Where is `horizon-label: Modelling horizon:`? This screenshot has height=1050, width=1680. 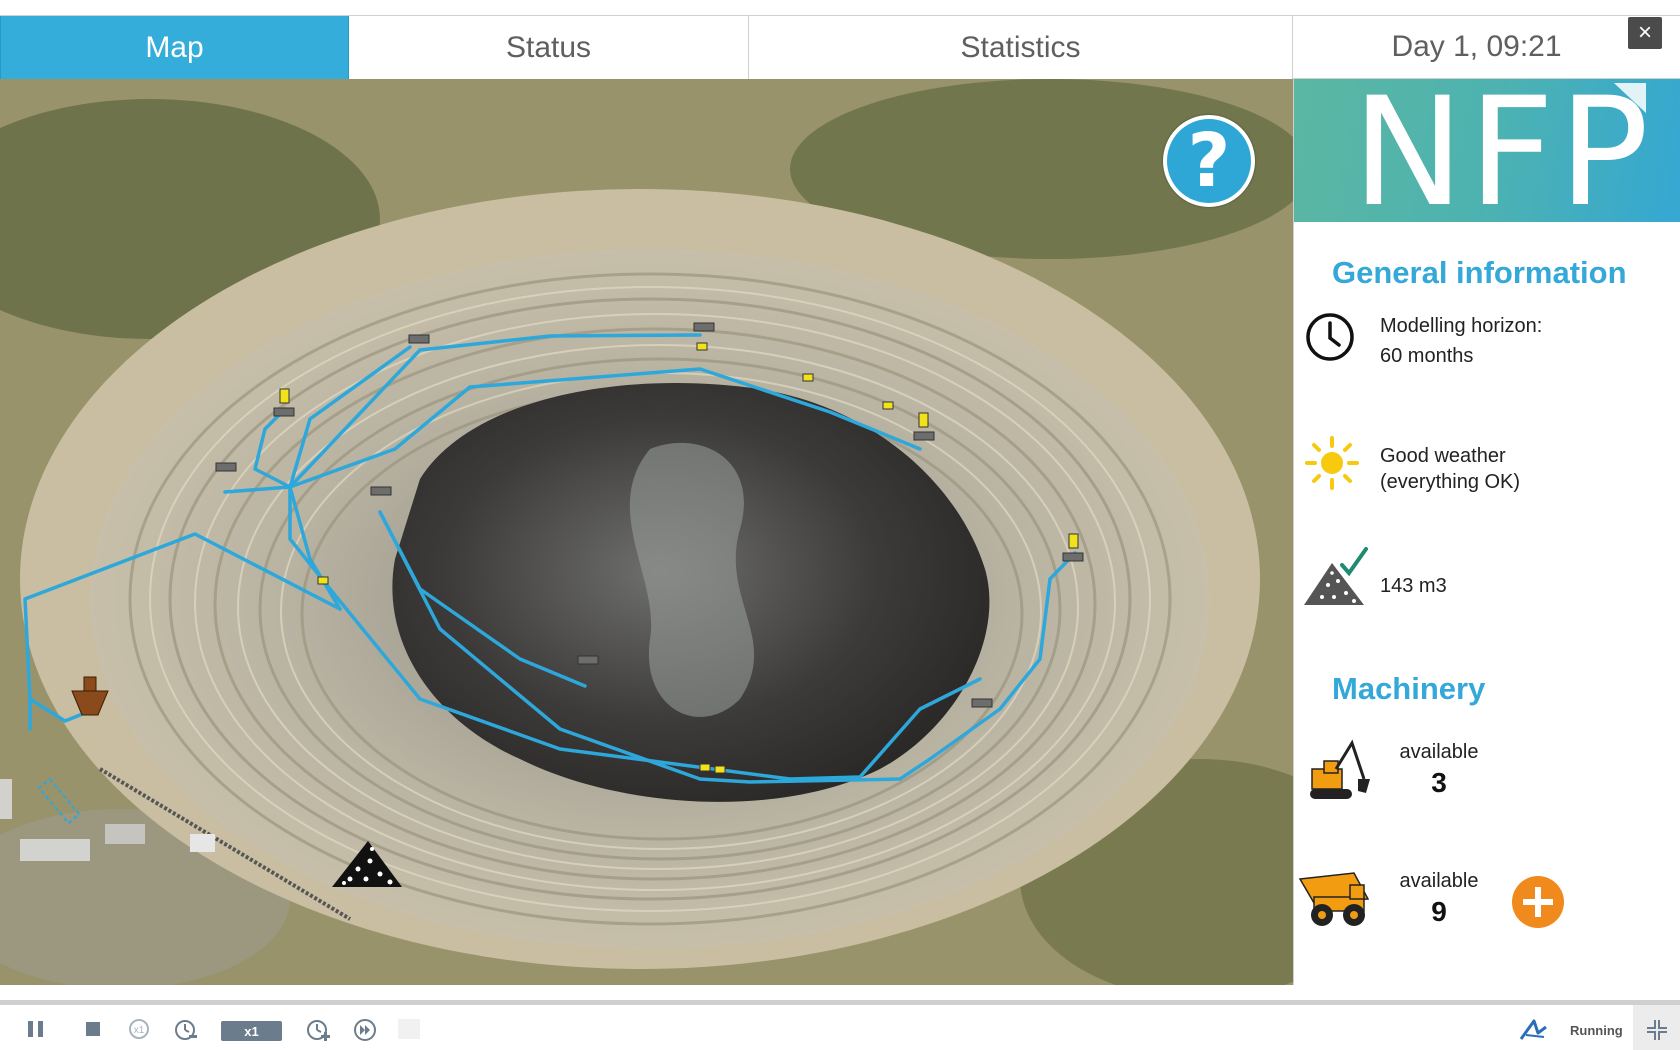 horizon-label: Modelling horizon: is located at coordinates (1461, 326).